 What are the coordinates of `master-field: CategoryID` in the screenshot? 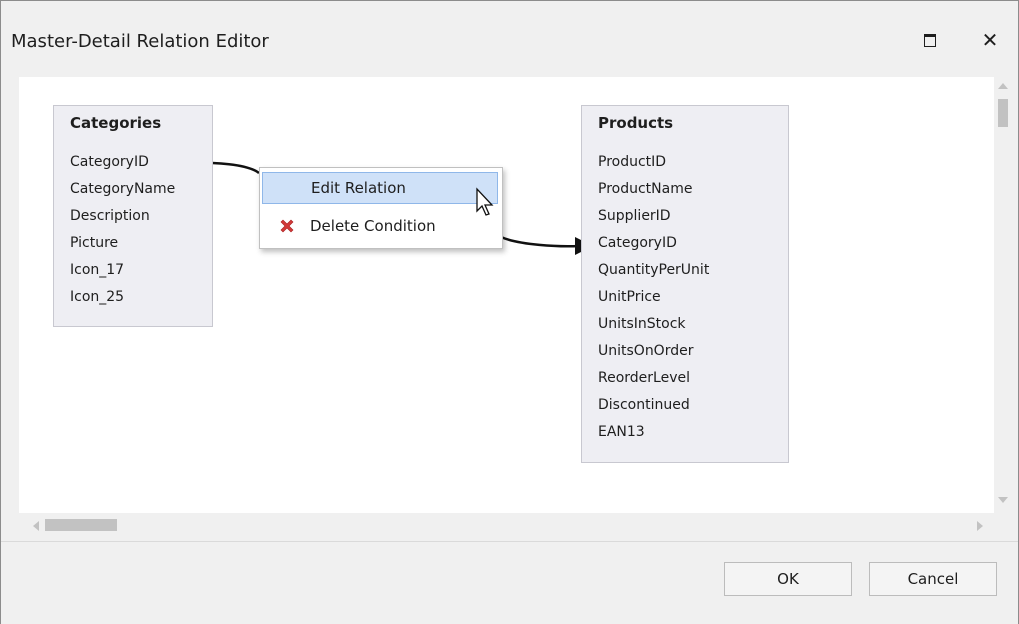 It's located at (109, 162).